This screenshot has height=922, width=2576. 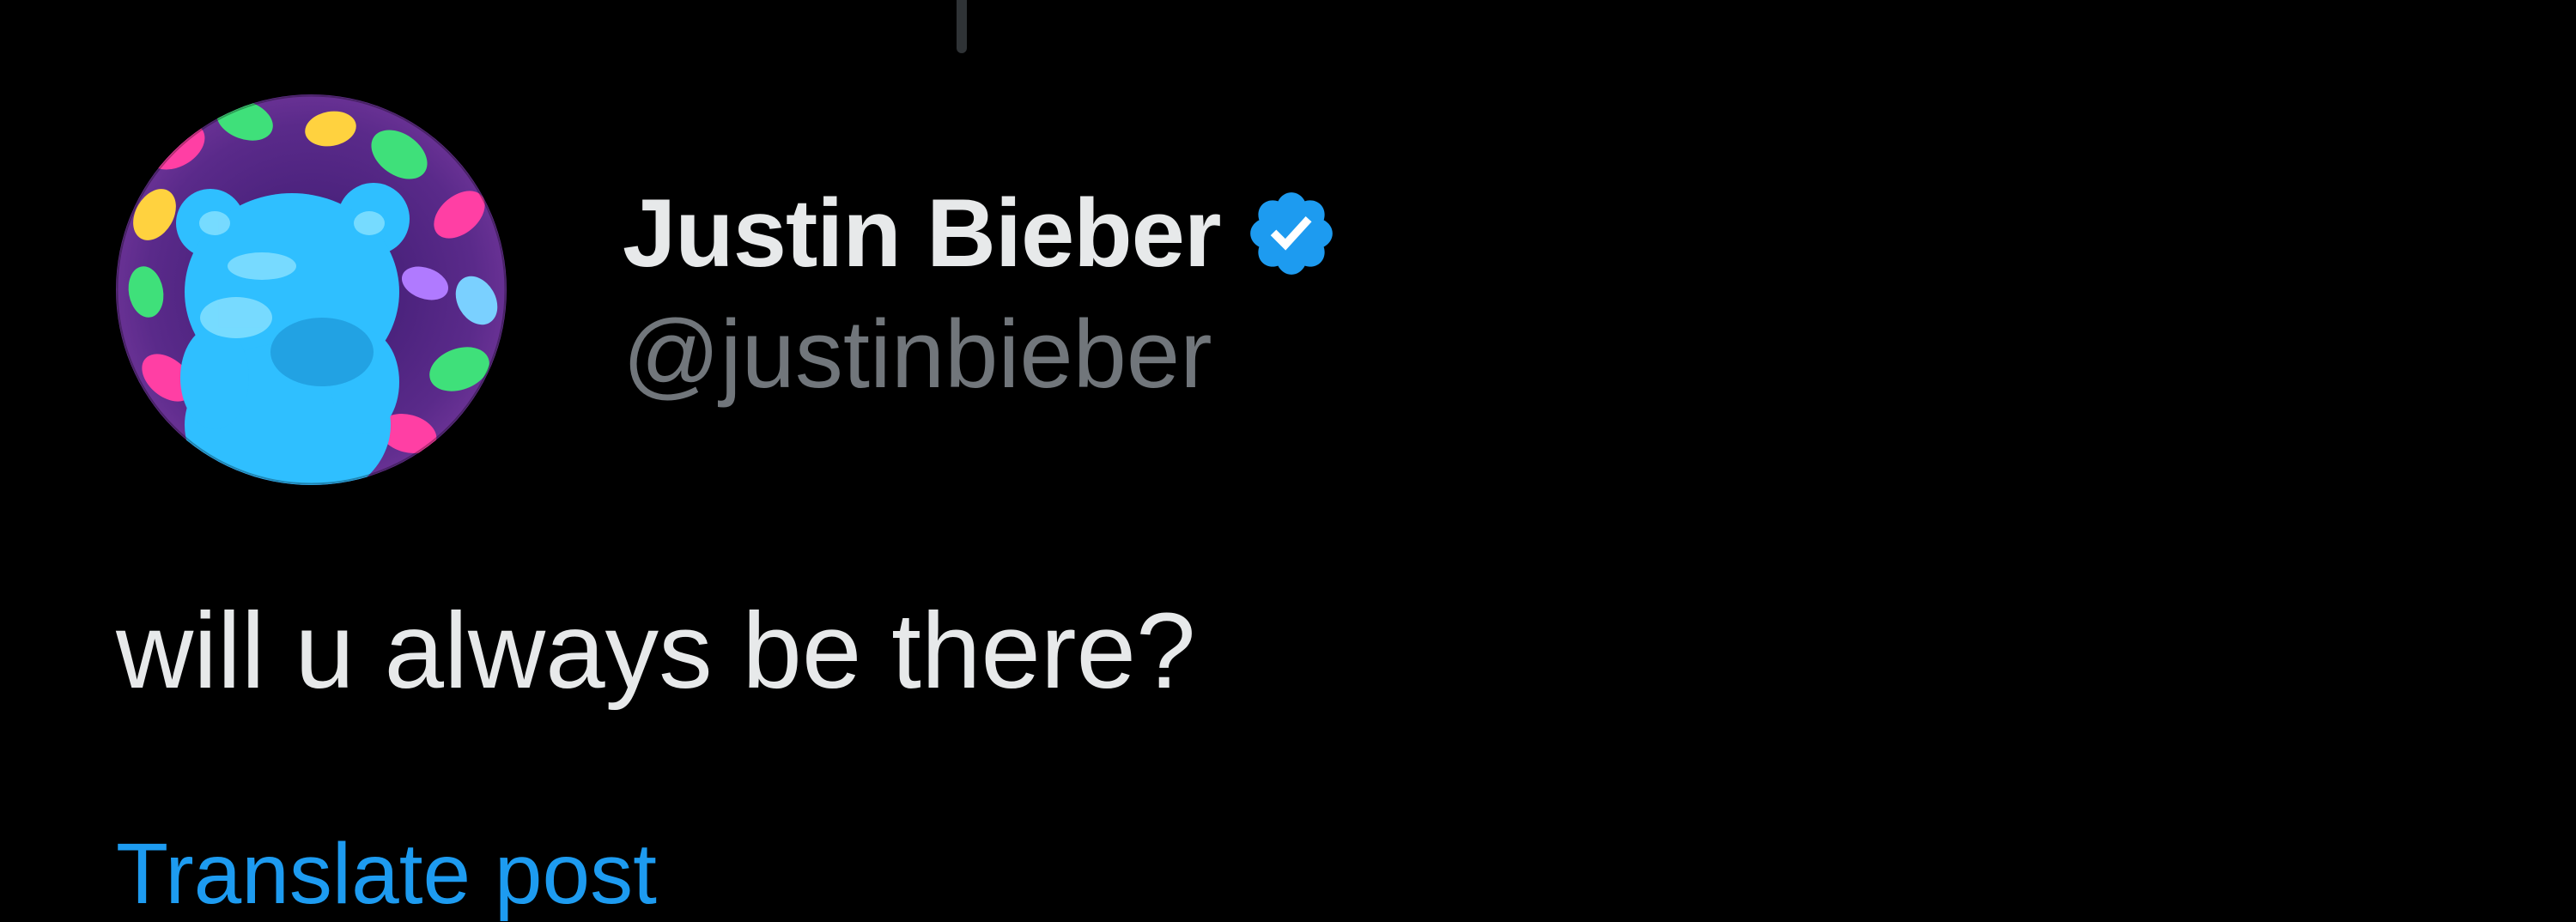 I want to click on translate-post-link: Translate post, so click(x=387, y=874).